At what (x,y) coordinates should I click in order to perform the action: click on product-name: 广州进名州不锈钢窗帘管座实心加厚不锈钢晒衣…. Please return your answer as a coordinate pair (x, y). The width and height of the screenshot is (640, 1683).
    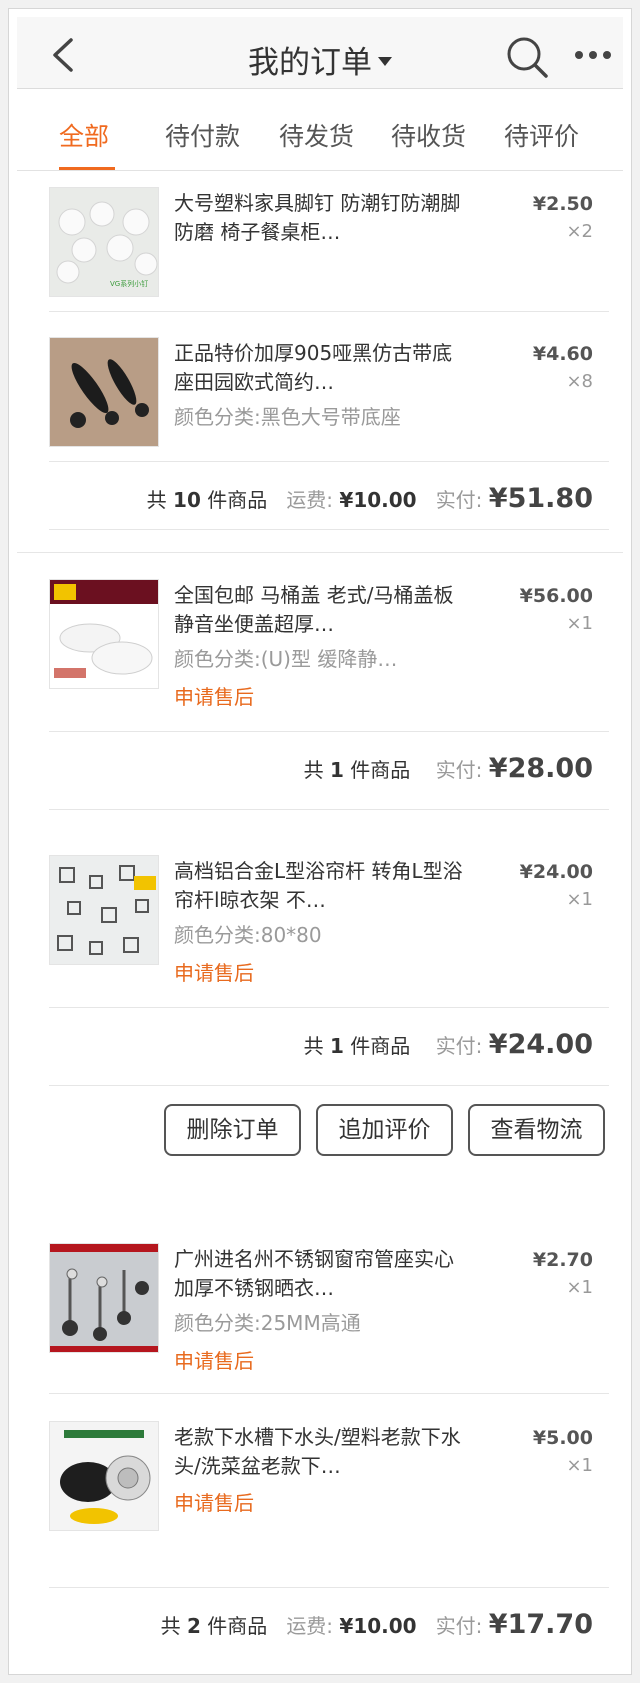
    Looking at the image, I should click on (319, 1274).